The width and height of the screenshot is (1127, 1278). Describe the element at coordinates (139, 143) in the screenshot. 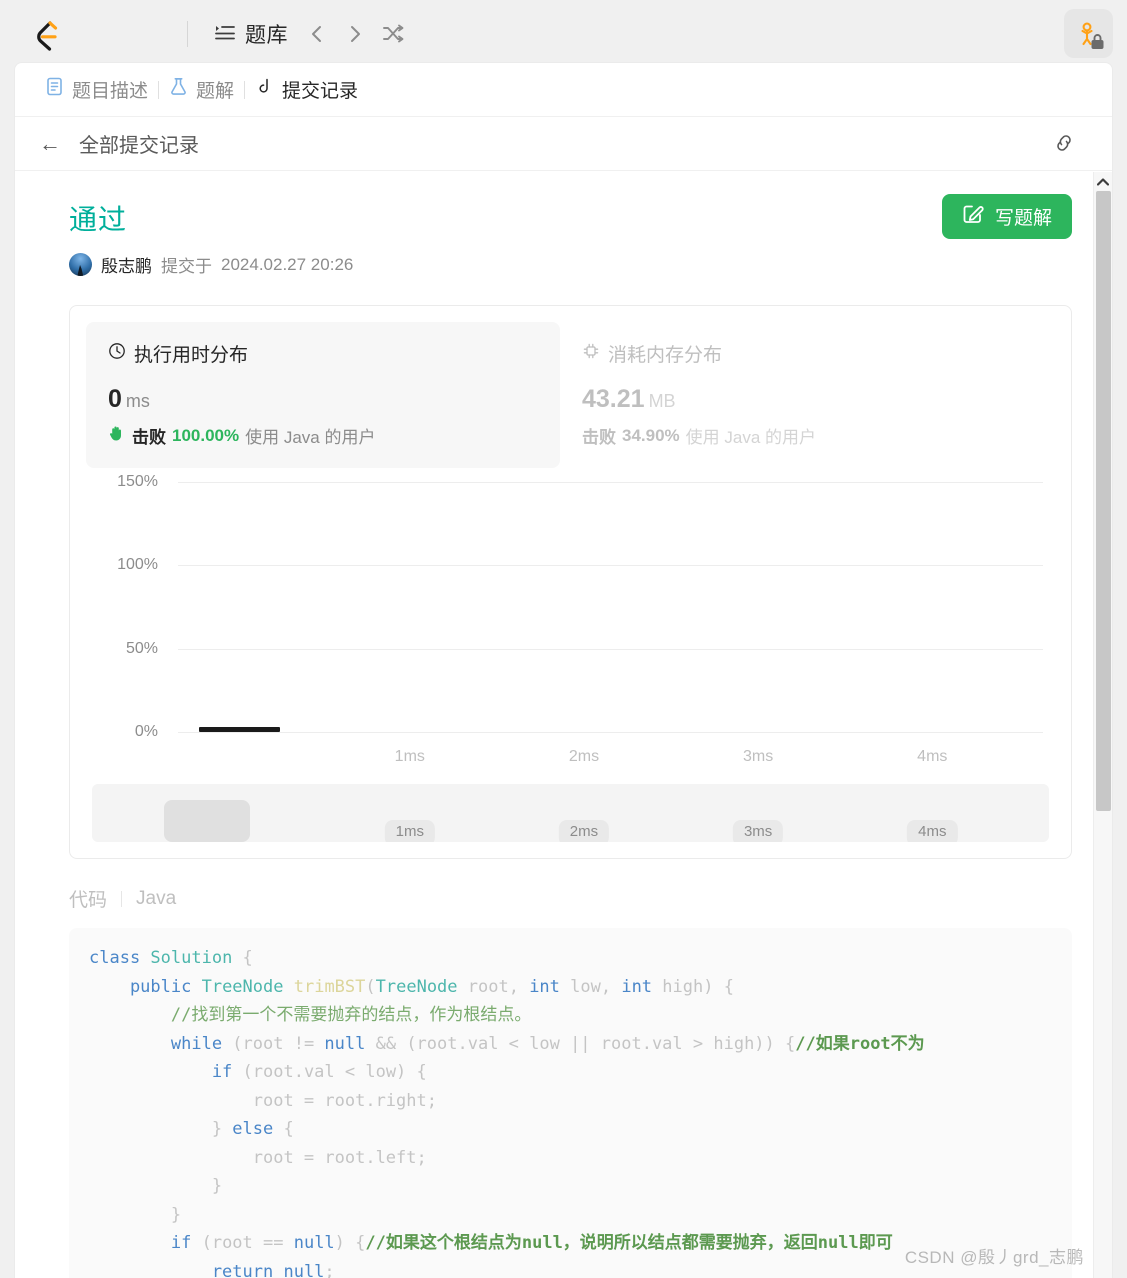

I see `all-submissions-link: 全部提交记录` at that location.